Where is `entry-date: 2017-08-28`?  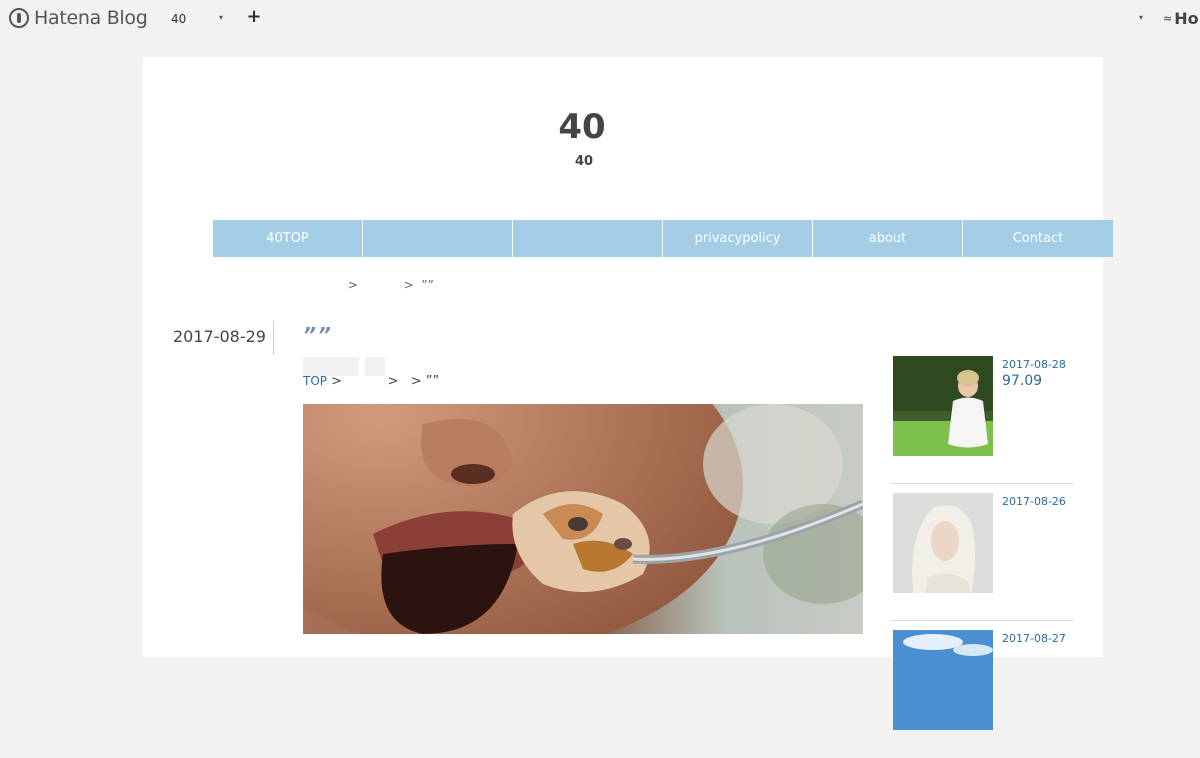
entry-date: 2017-08-28 is located at coordinates (1034, 364).